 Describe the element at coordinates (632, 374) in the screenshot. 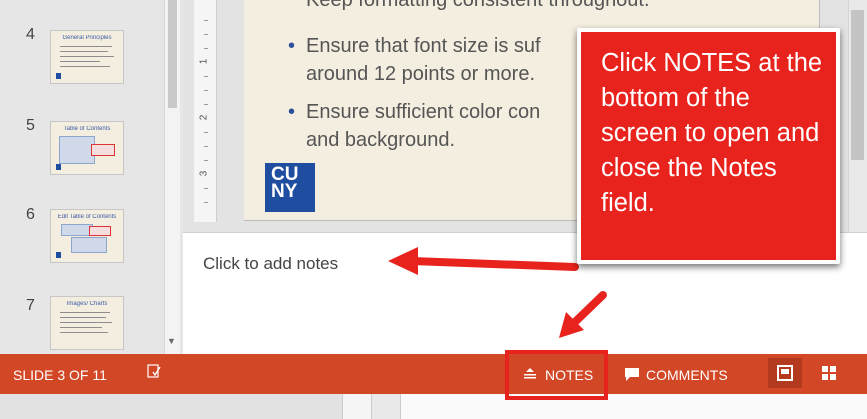

I see `comment-icon` at that location.